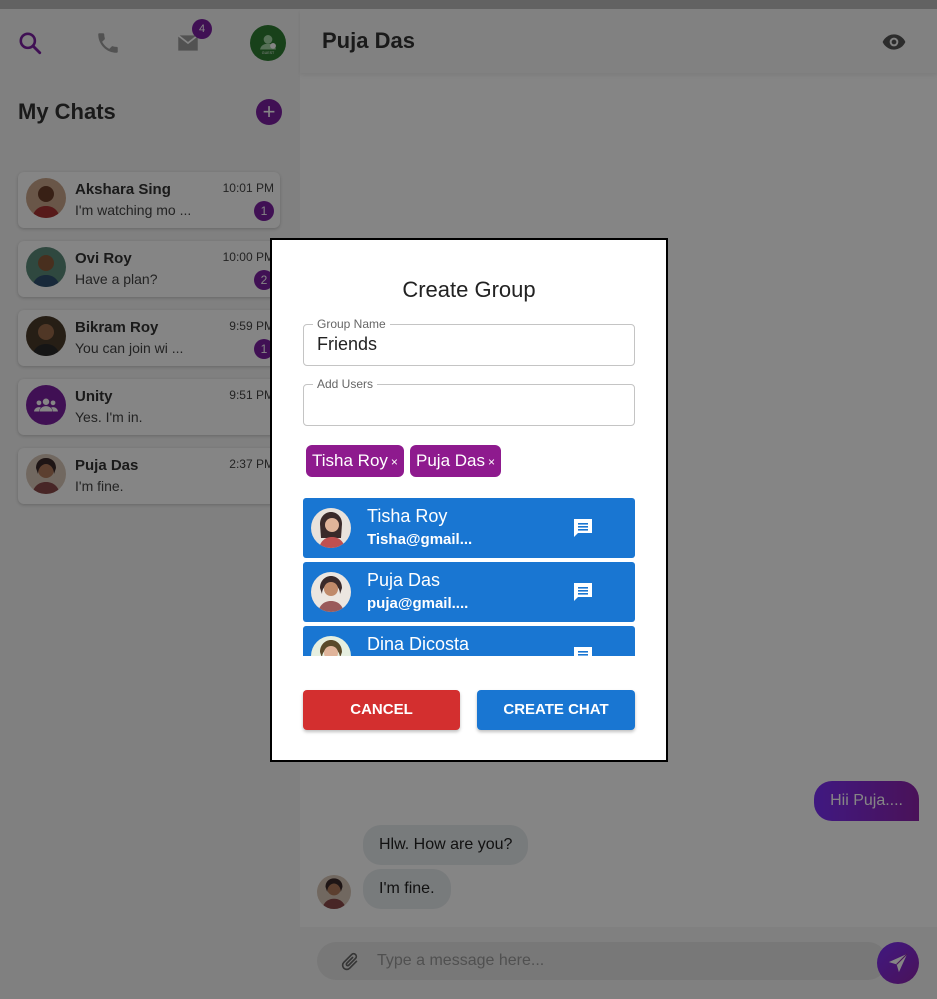 This screenshot has width=937, height=999. I want to click on user-name: Puja Das, so click(404, 580).